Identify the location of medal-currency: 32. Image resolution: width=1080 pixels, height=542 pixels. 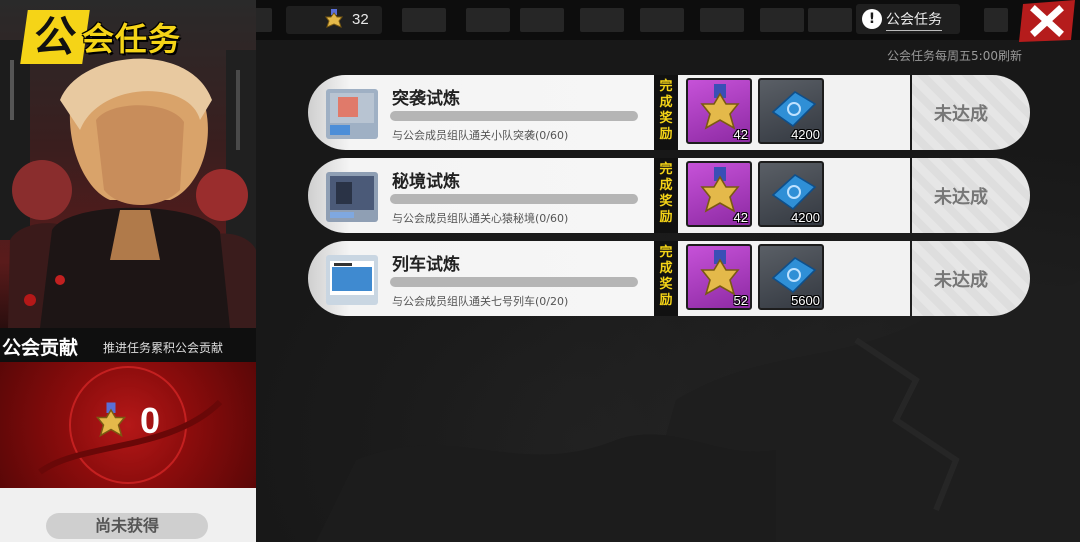
(334, 20).